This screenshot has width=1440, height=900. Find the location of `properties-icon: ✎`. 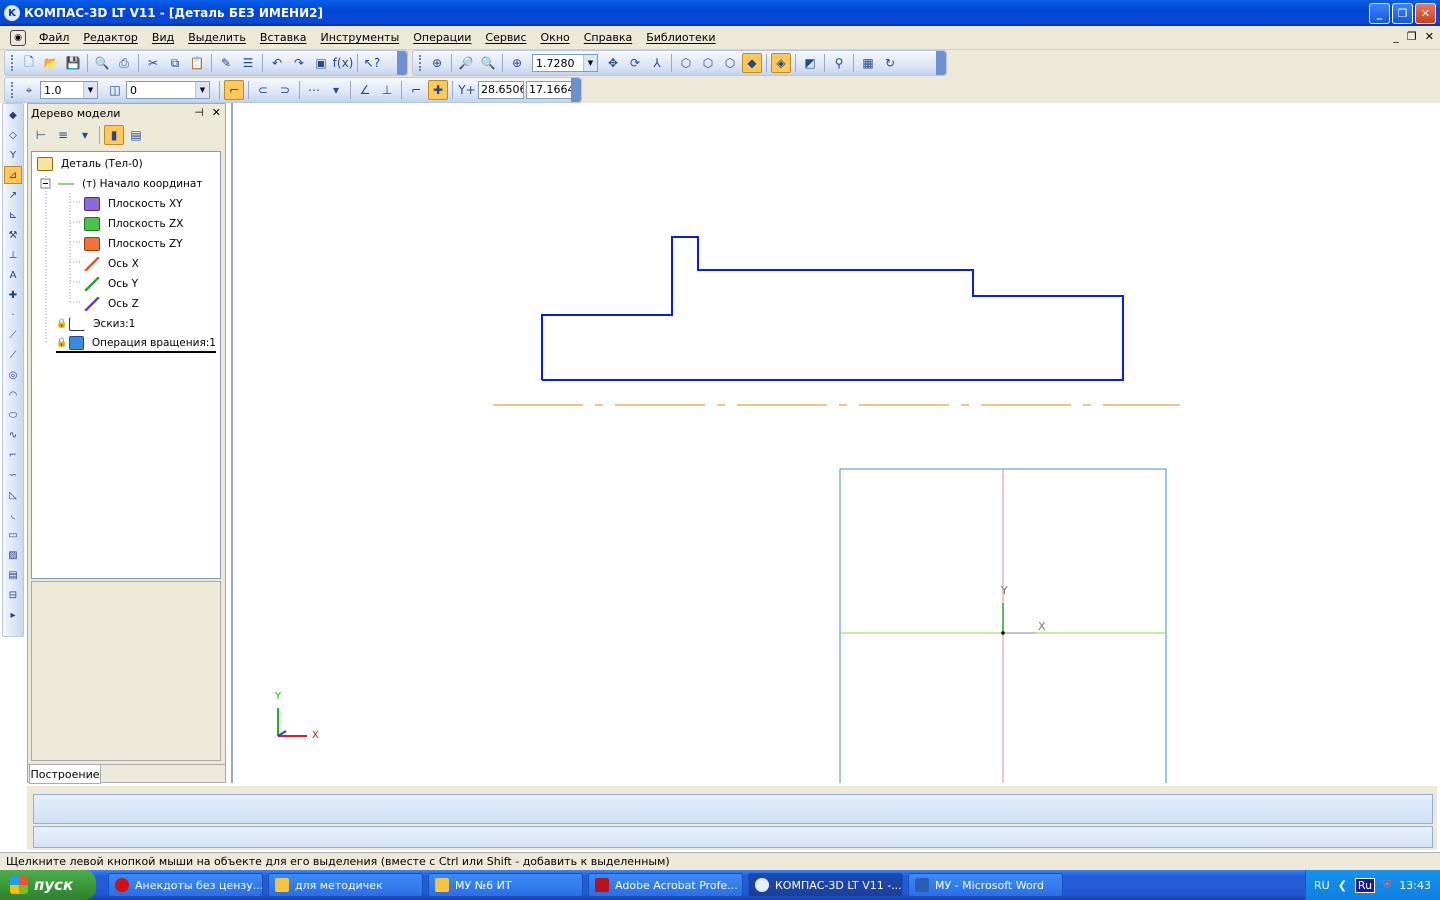

properties-icon: ✎ is located at coordinates (226, 63).